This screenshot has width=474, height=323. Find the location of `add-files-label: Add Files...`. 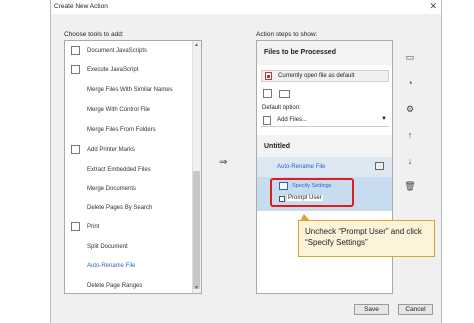

add-files-label: Add Files... is located at coordinates (292, 120).